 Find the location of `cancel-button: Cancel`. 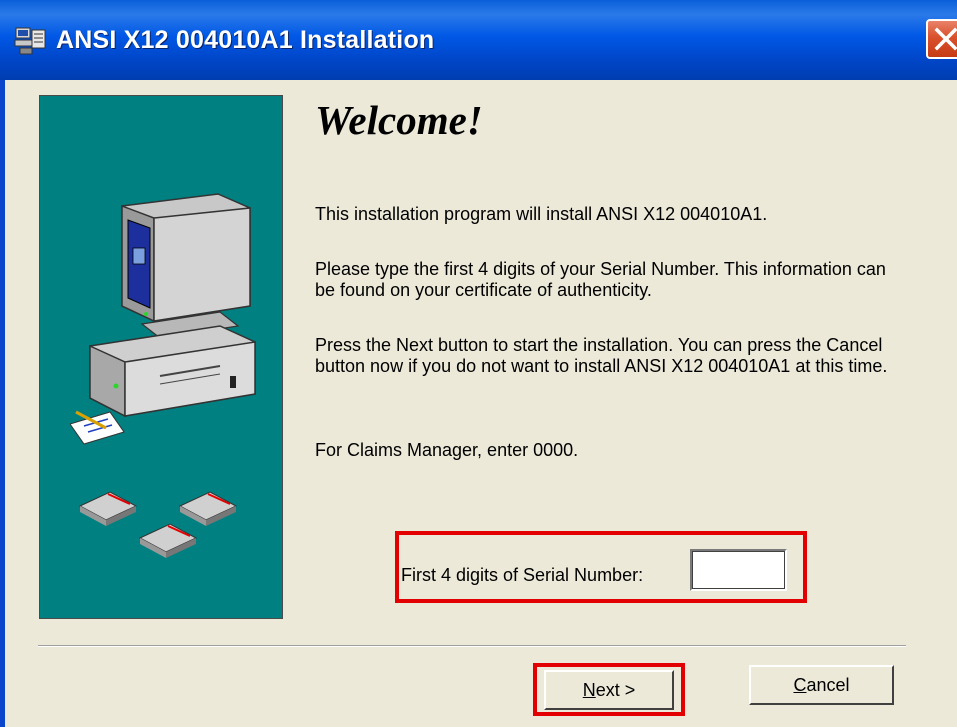

cancel-button: Cancel is located at coordinates (821, 685).